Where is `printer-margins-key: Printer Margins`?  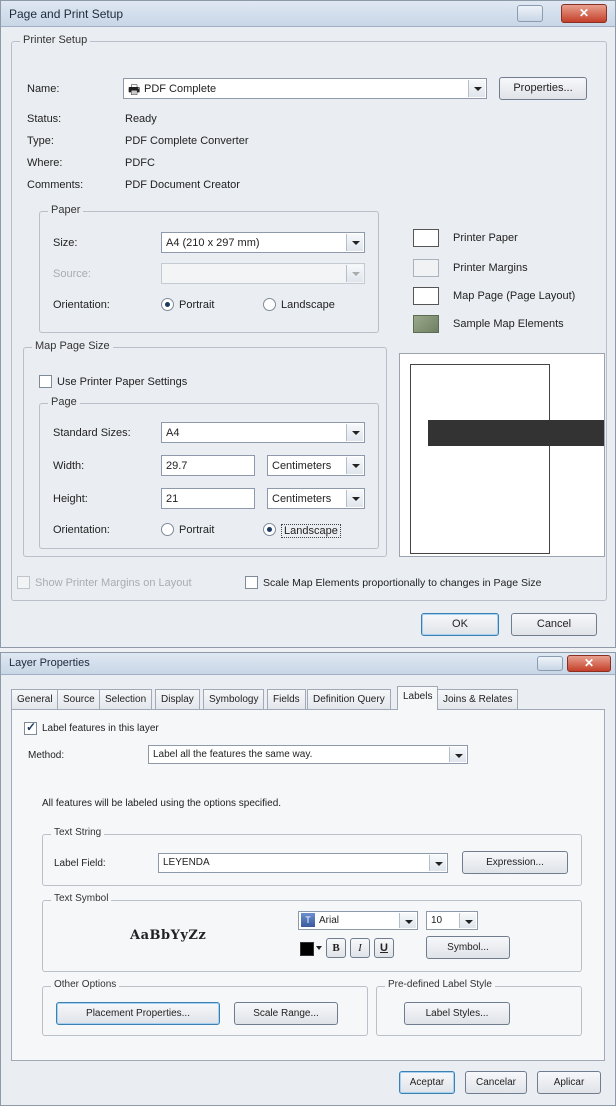 printer-margins-key: Printer Margins is located at coordinates (490, 268).